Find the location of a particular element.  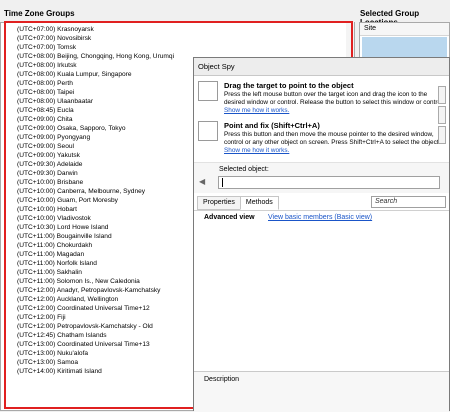

selected-object-field is located at coordinates (329, 182).